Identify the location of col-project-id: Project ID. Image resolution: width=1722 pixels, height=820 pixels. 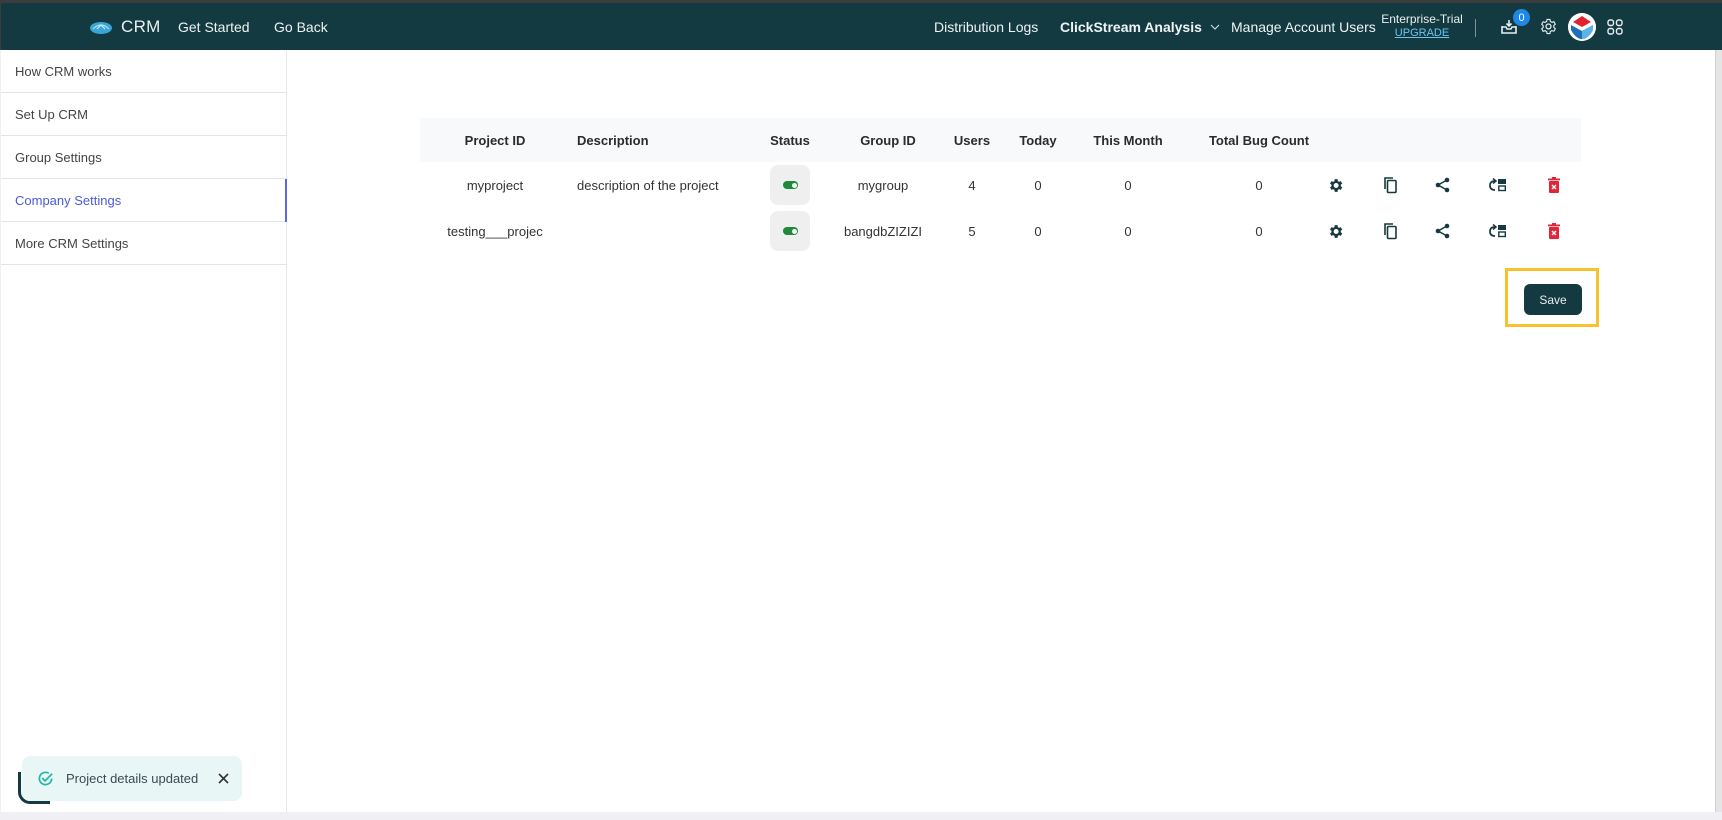
(495, 140).